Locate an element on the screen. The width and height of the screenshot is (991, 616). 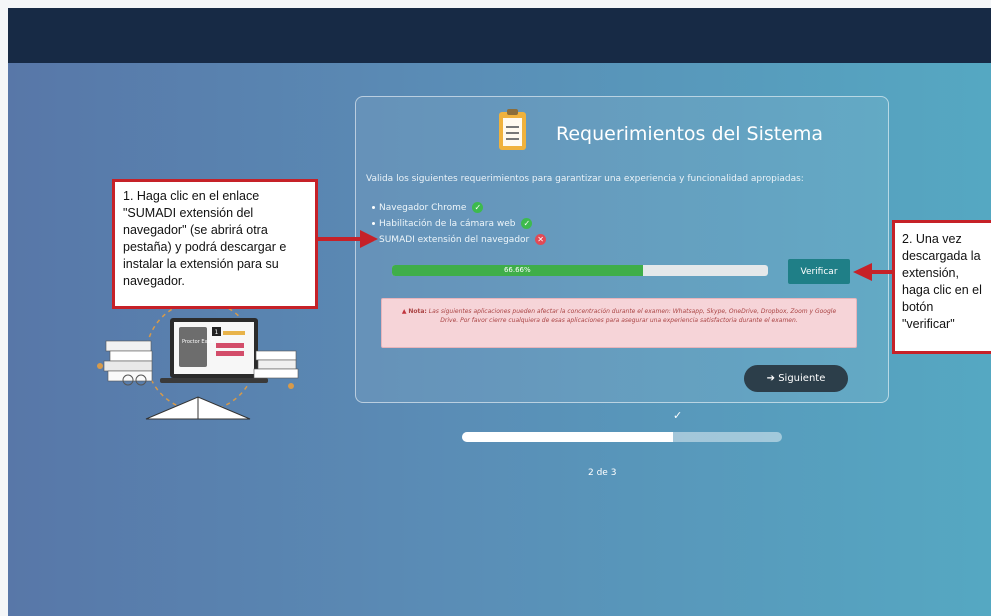
svg-text: 1 is located at coordinates (217, 332).